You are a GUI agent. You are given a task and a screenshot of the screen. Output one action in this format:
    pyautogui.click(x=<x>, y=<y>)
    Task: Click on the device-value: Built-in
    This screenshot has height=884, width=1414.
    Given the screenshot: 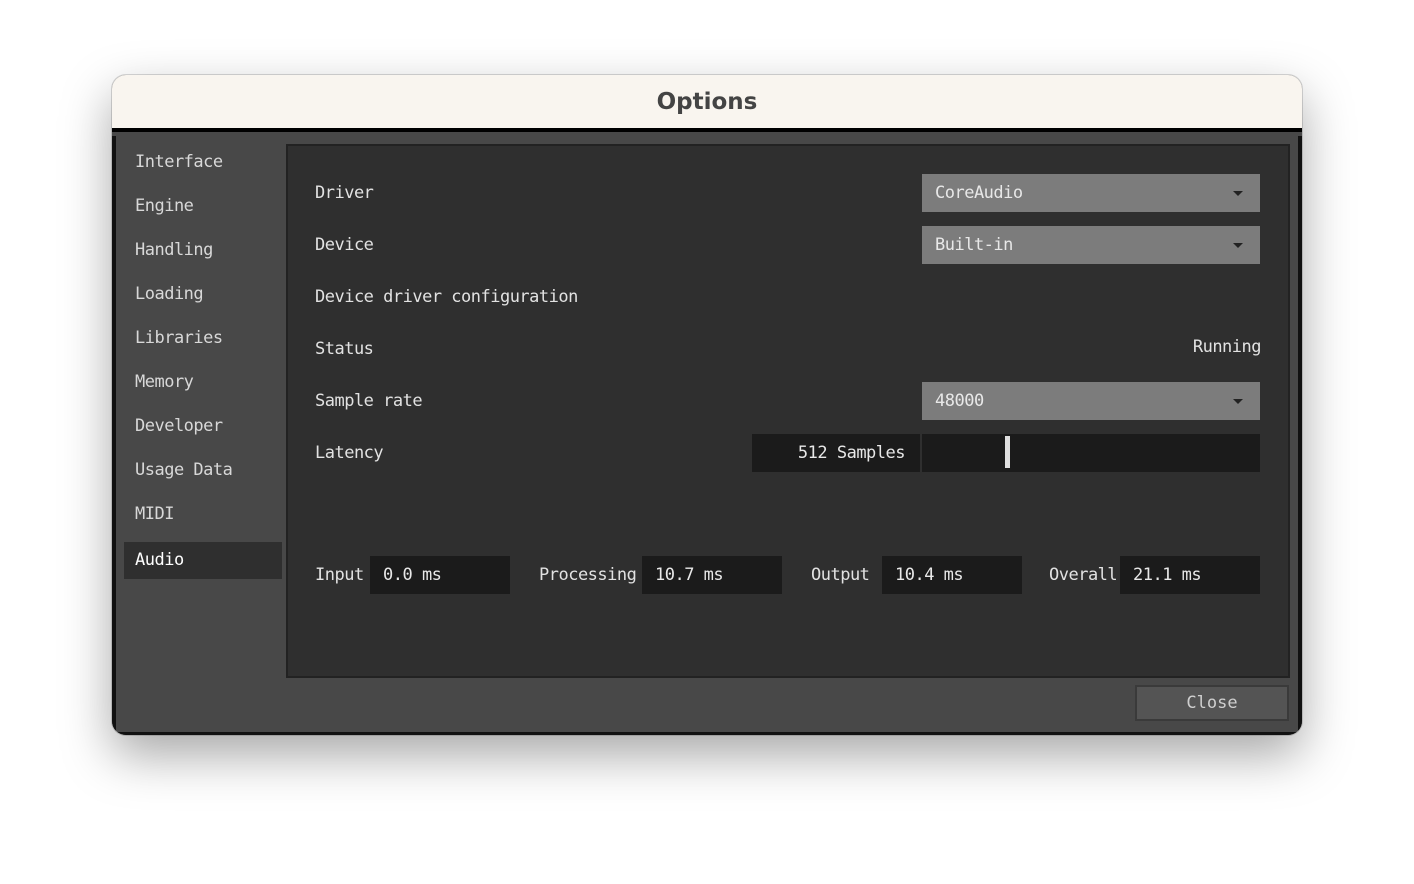 What is the action you would take?
    pyautogui.click(x=974, y=245)
    